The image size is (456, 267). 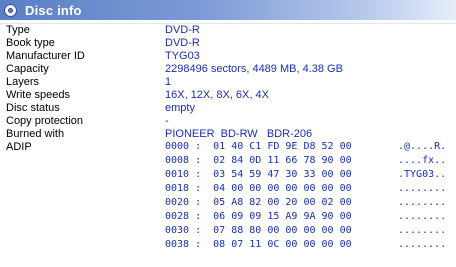 What do you see at coordinates (422, 174) in the screenshot?
I see `adip-ascii-line: .TYG03..` at bounding box center [422, 174].